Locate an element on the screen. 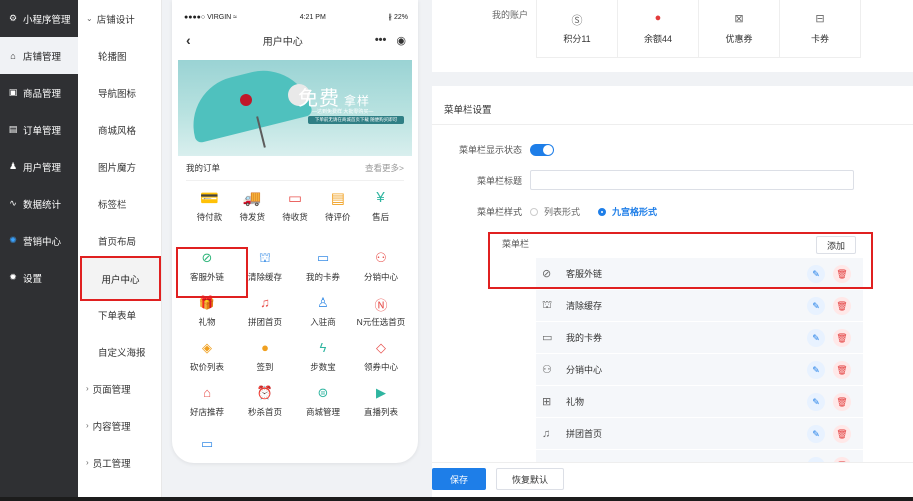 This screenshot has height=501, width=913. subnav-item-tabbar: 标签栏 is located at coordinates (119, 203).